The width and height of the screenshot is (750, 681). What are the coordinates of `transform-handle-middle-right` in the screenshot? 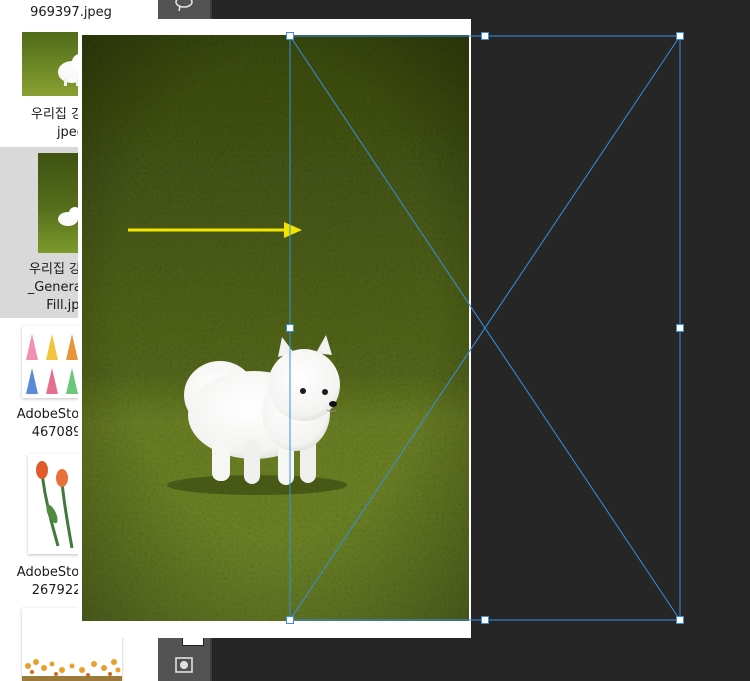 It's located at (680, 328).